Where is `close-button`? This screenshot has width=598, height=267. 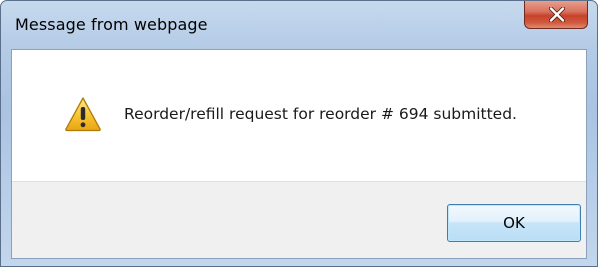 close-button is located at coordinates (556, 15).